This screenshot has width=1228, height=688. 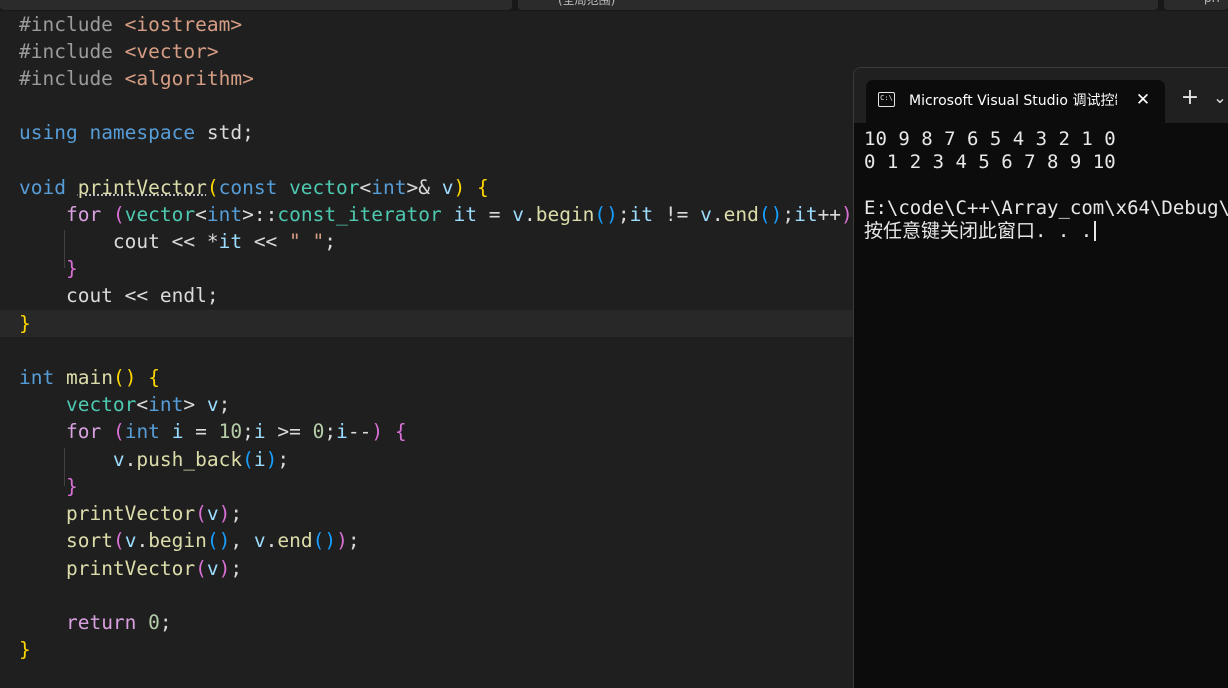 What do you see at coordinates (426, 241) in the screenshot?
I see `code-line: cout << *it << " ";` at bounding box center [426, 241].